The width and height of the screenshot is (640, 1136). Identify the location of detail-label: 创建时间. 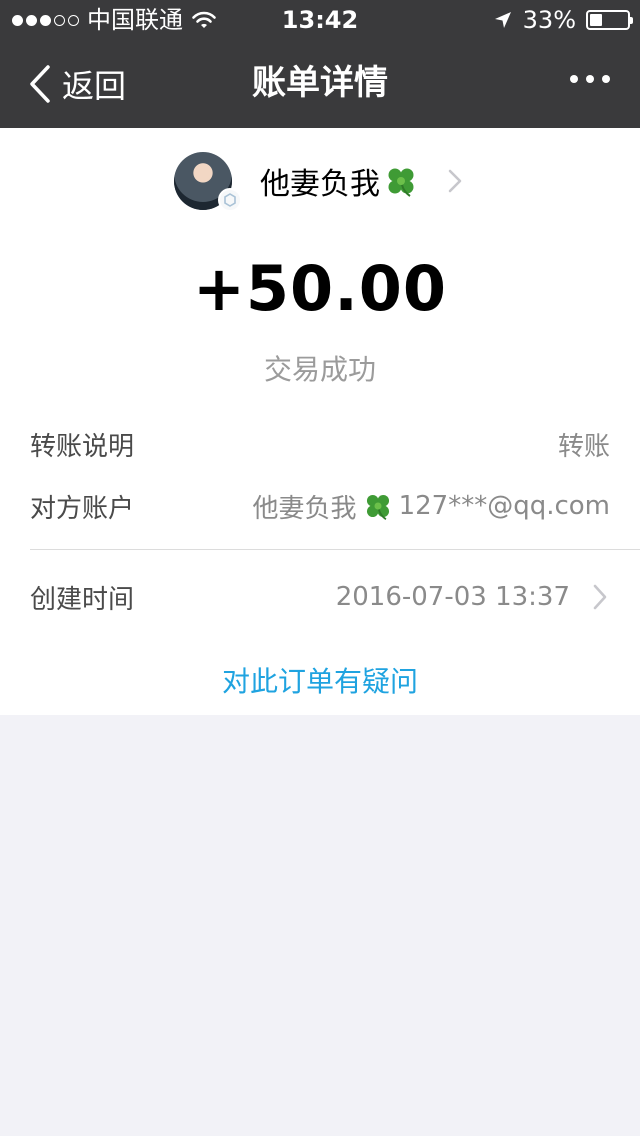
(82, 599).